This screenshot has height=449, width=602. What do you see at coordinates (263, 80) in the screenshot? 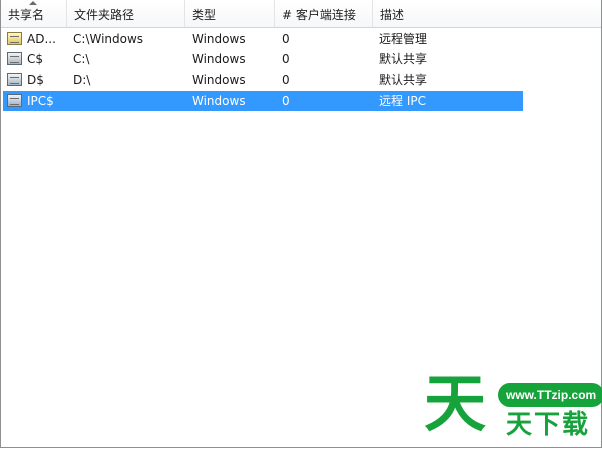
I see `share-row-d: D$ D:\ Windows 0 默认共享` at bounding box center [263, 80].